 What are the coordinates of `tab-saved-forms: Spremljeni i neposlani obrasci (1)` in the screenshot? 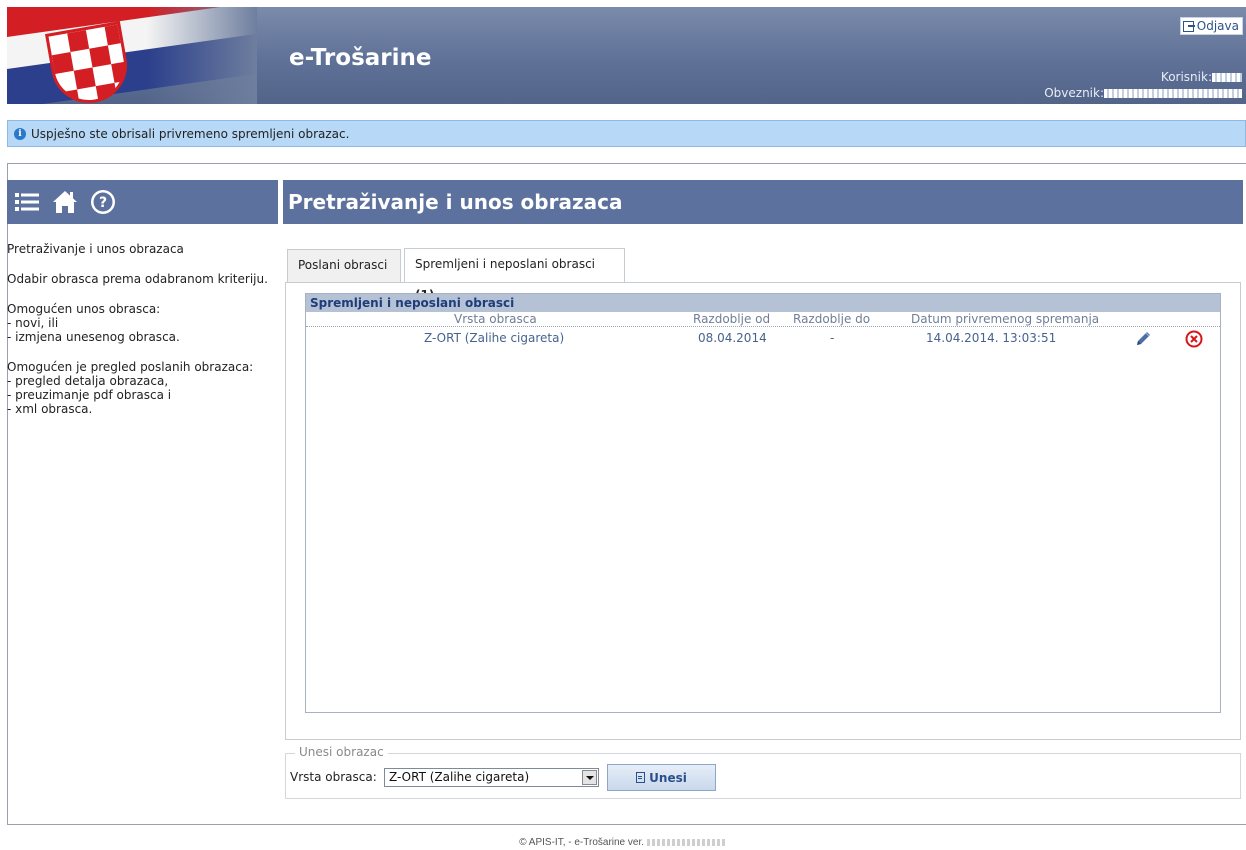 It's located at (514, 275).